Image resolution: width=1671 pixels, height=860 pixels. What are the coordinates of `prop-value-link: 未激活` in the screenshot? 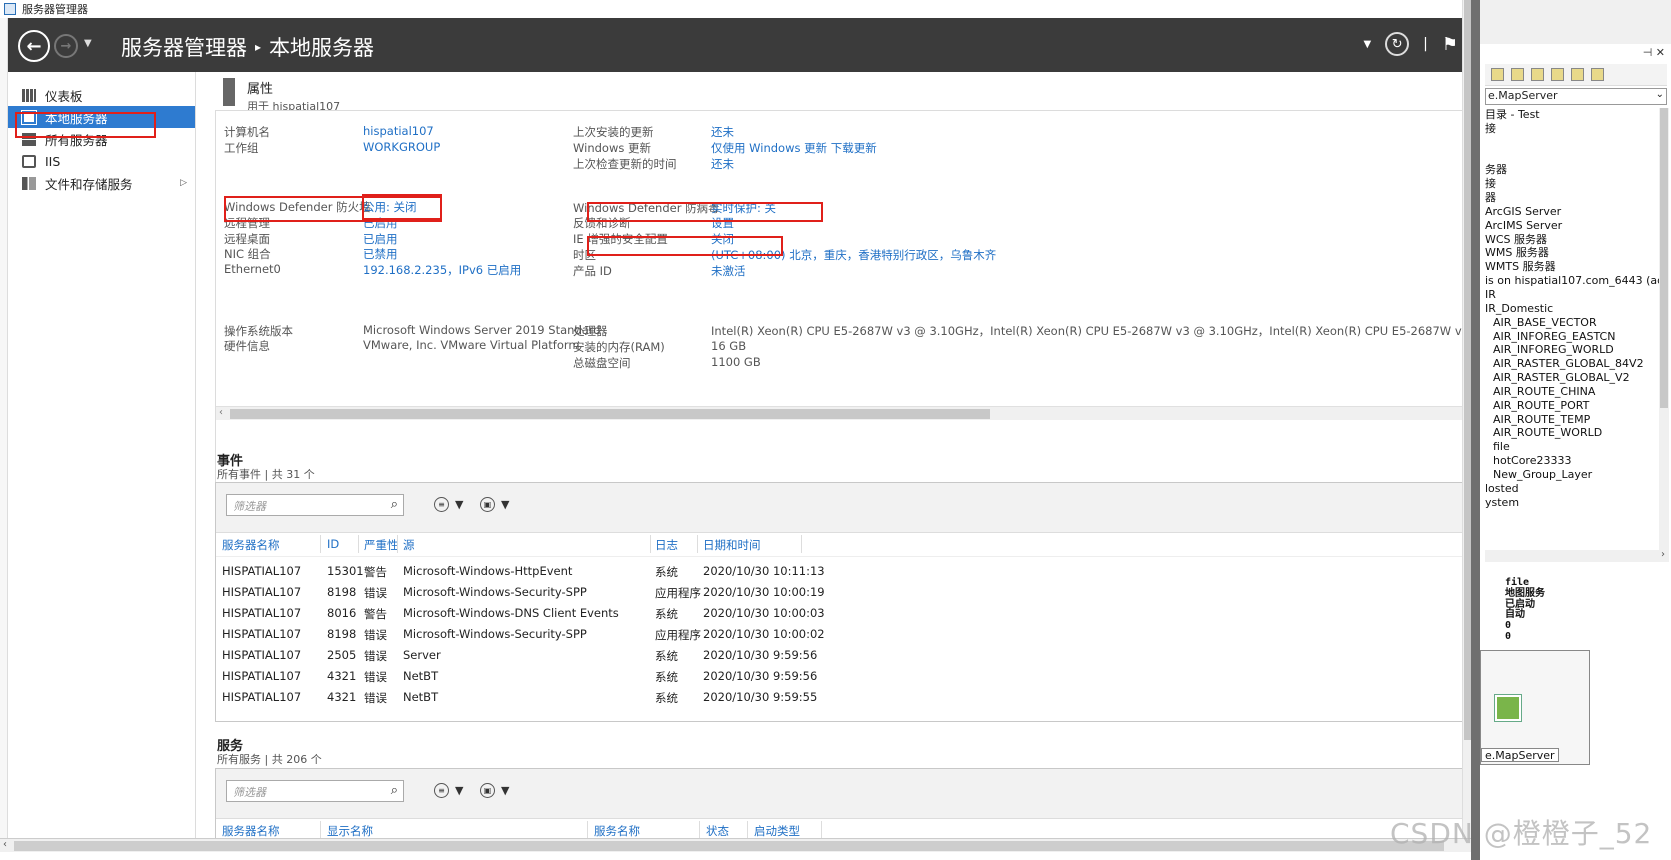 It's located at (728, 271).